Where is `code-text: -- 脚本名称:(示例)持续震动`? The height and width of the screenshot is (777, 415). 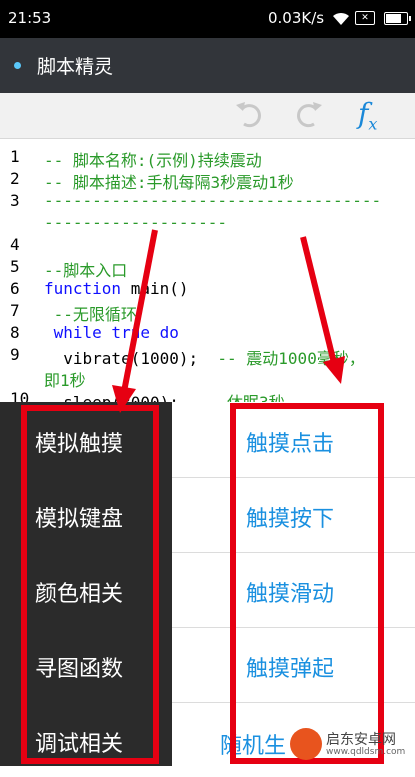
code-text: -- 脚本名称:(示例)持续震动 is located at coordinates (153, 160).